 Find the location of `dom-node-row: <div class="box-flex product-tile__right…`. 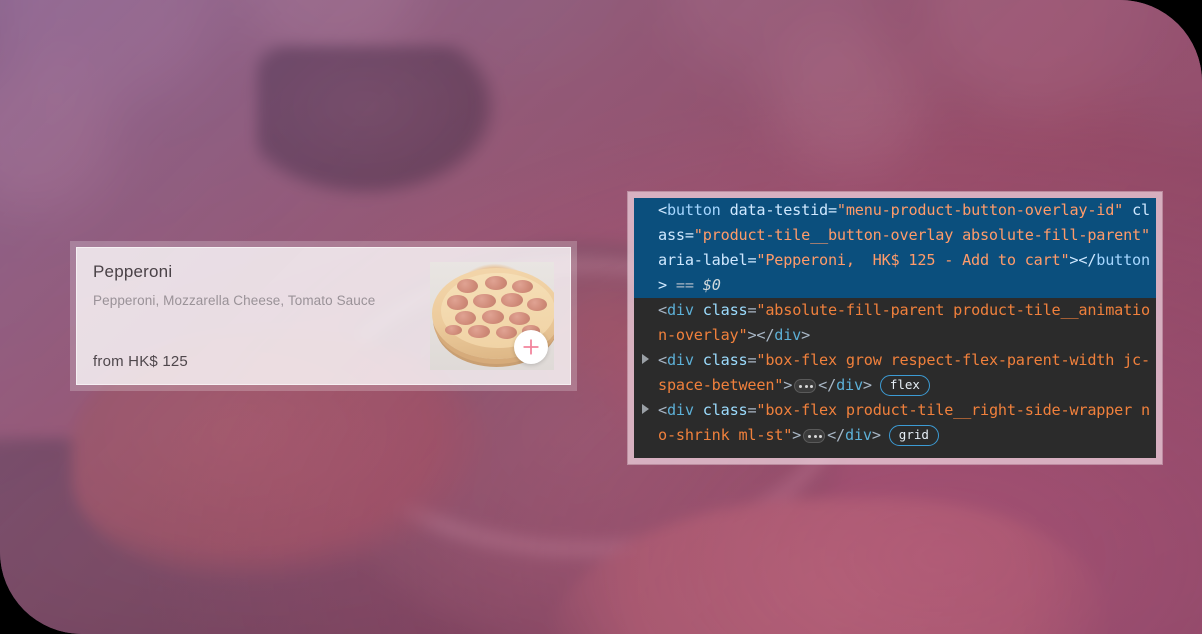

dom-node-row: <div class="box-flex product-tile__right… is located at coordinates (895, 423).